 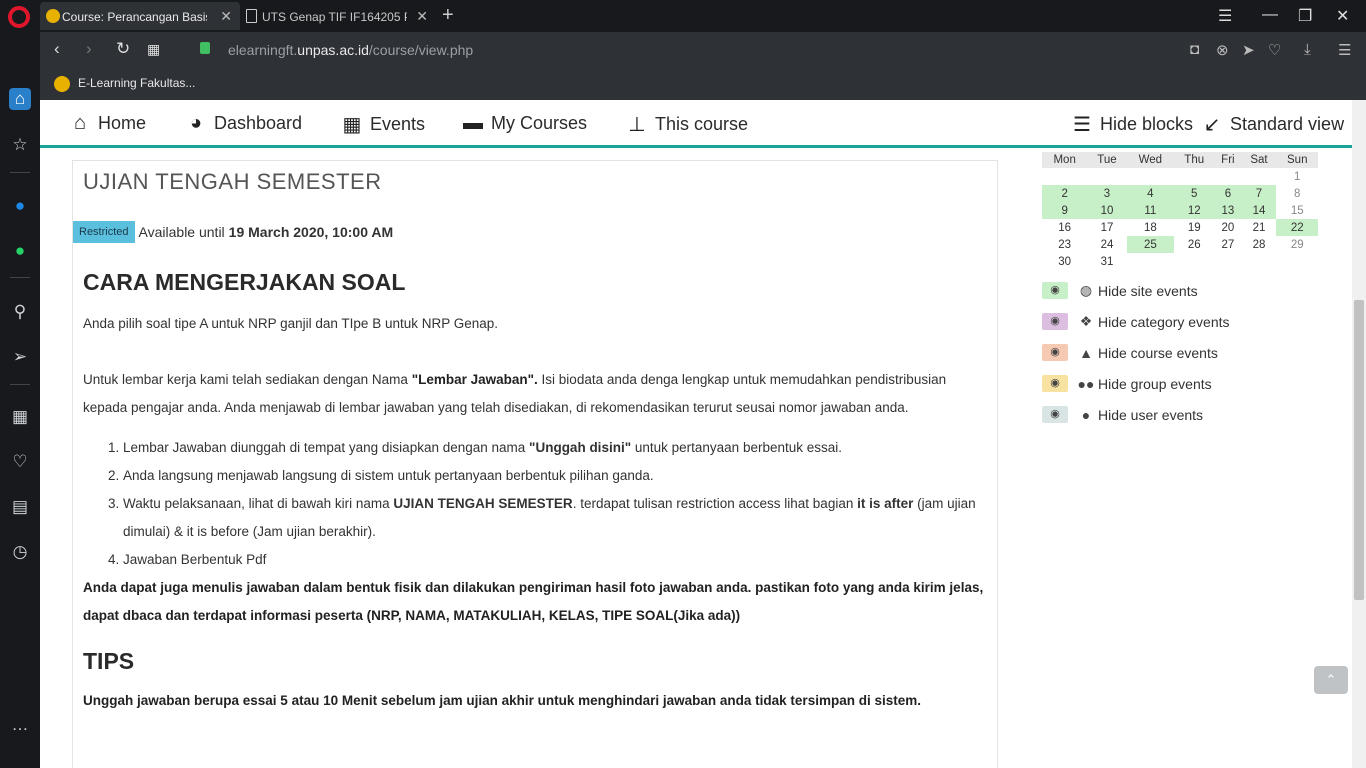 I want to click on tabs-grid-icon: ▦, so click(x=153, y=49).